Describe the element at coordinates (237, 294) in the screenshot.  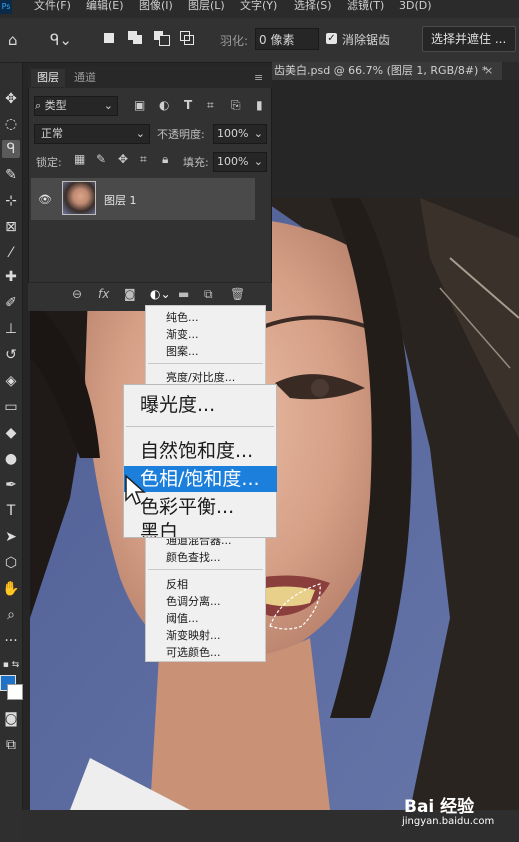
I see `delete-layer-icon: 🗑︎` at that location.